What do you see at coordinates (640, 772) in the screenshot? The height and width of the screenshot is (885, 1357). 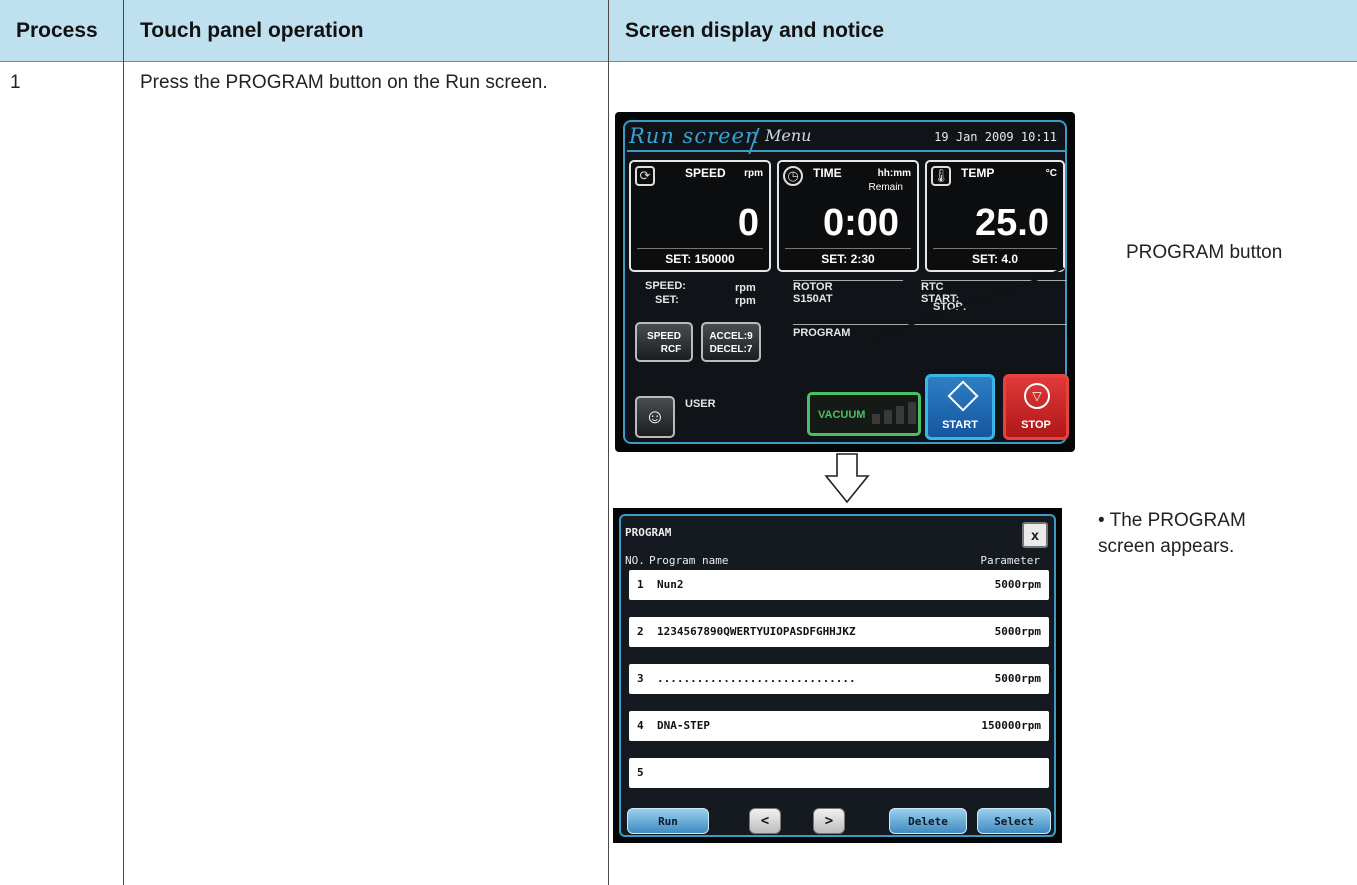 I see `row-number: 5` at bounding box center [640, 772].